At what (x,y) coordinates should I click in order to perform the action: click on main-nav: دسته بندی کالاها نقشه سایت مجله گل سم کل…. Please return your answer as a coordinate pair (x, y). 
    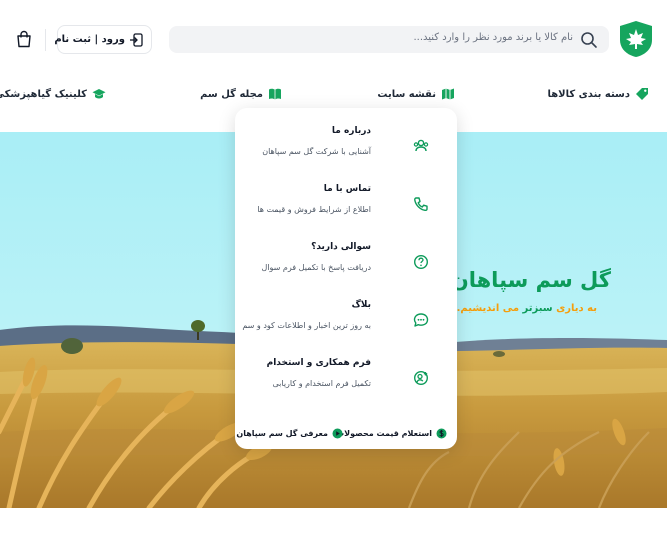
    Looking at the image, I should click on (334, 93).